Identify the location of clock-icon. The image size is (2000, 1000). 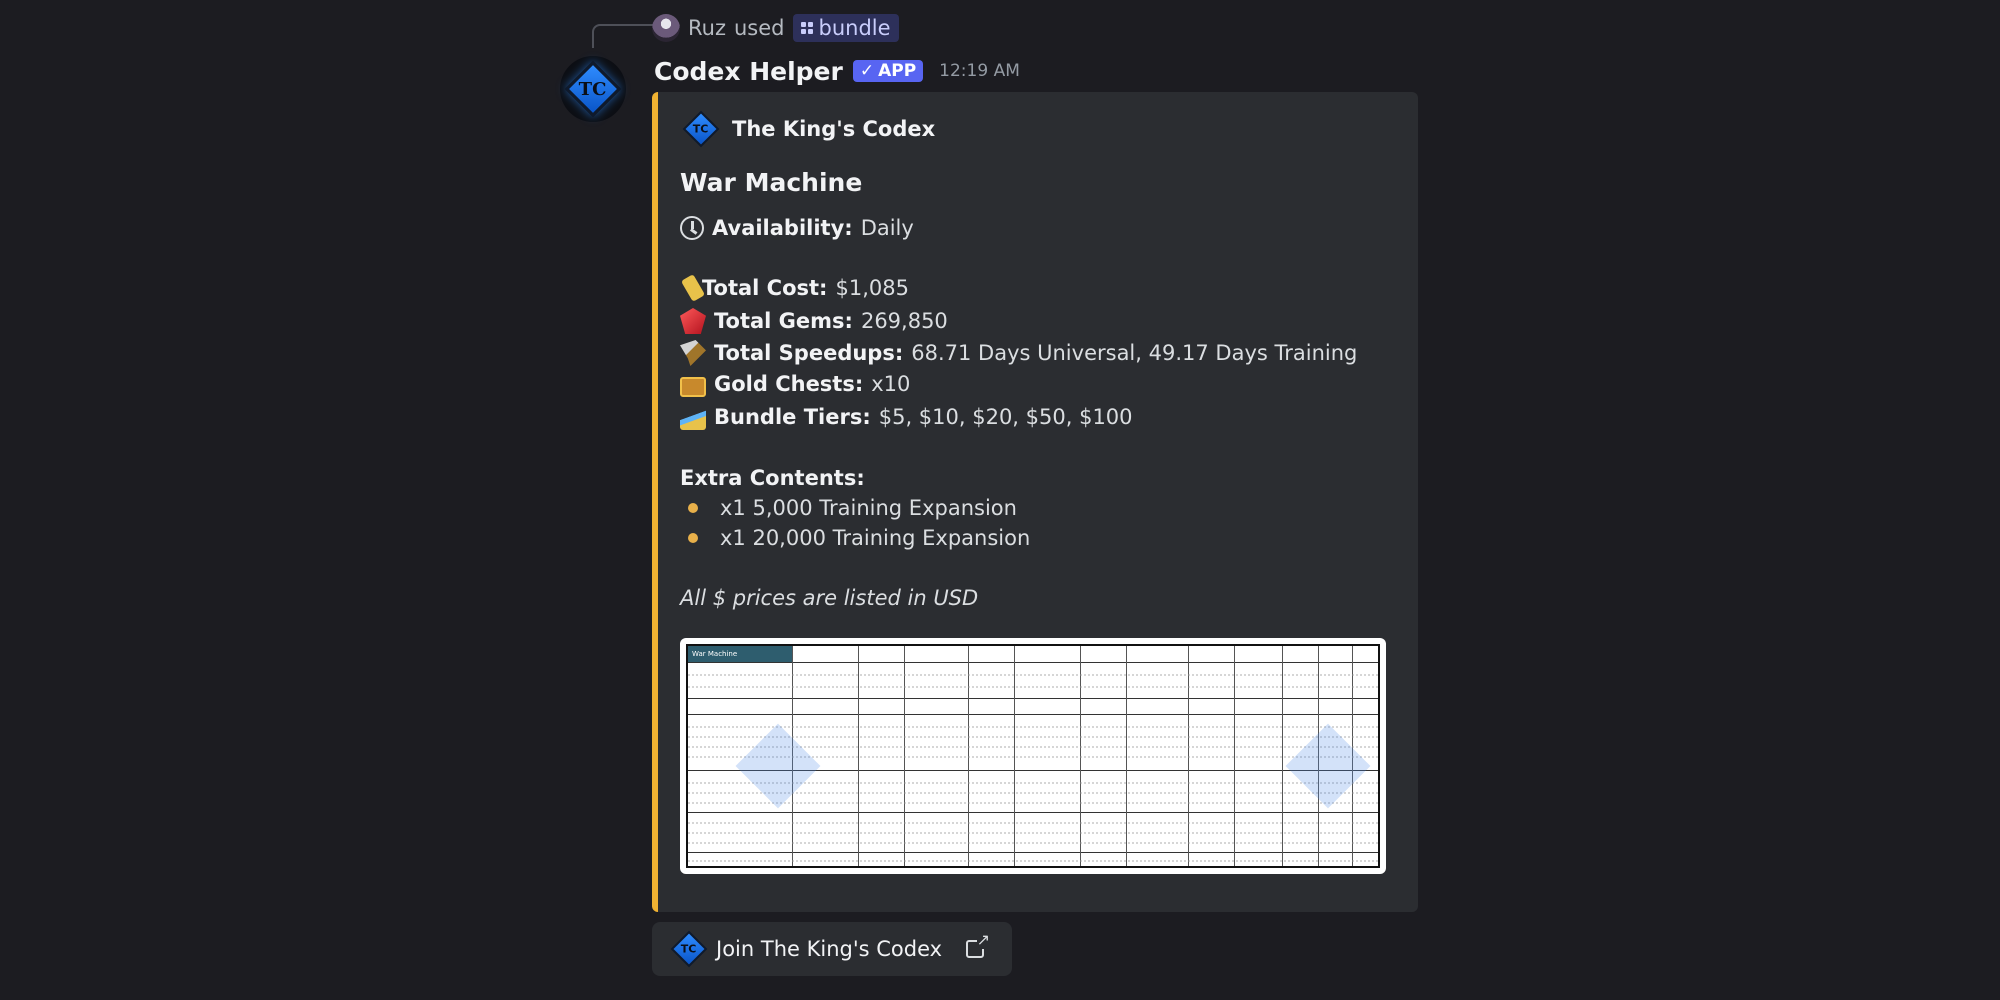
(692, 228).